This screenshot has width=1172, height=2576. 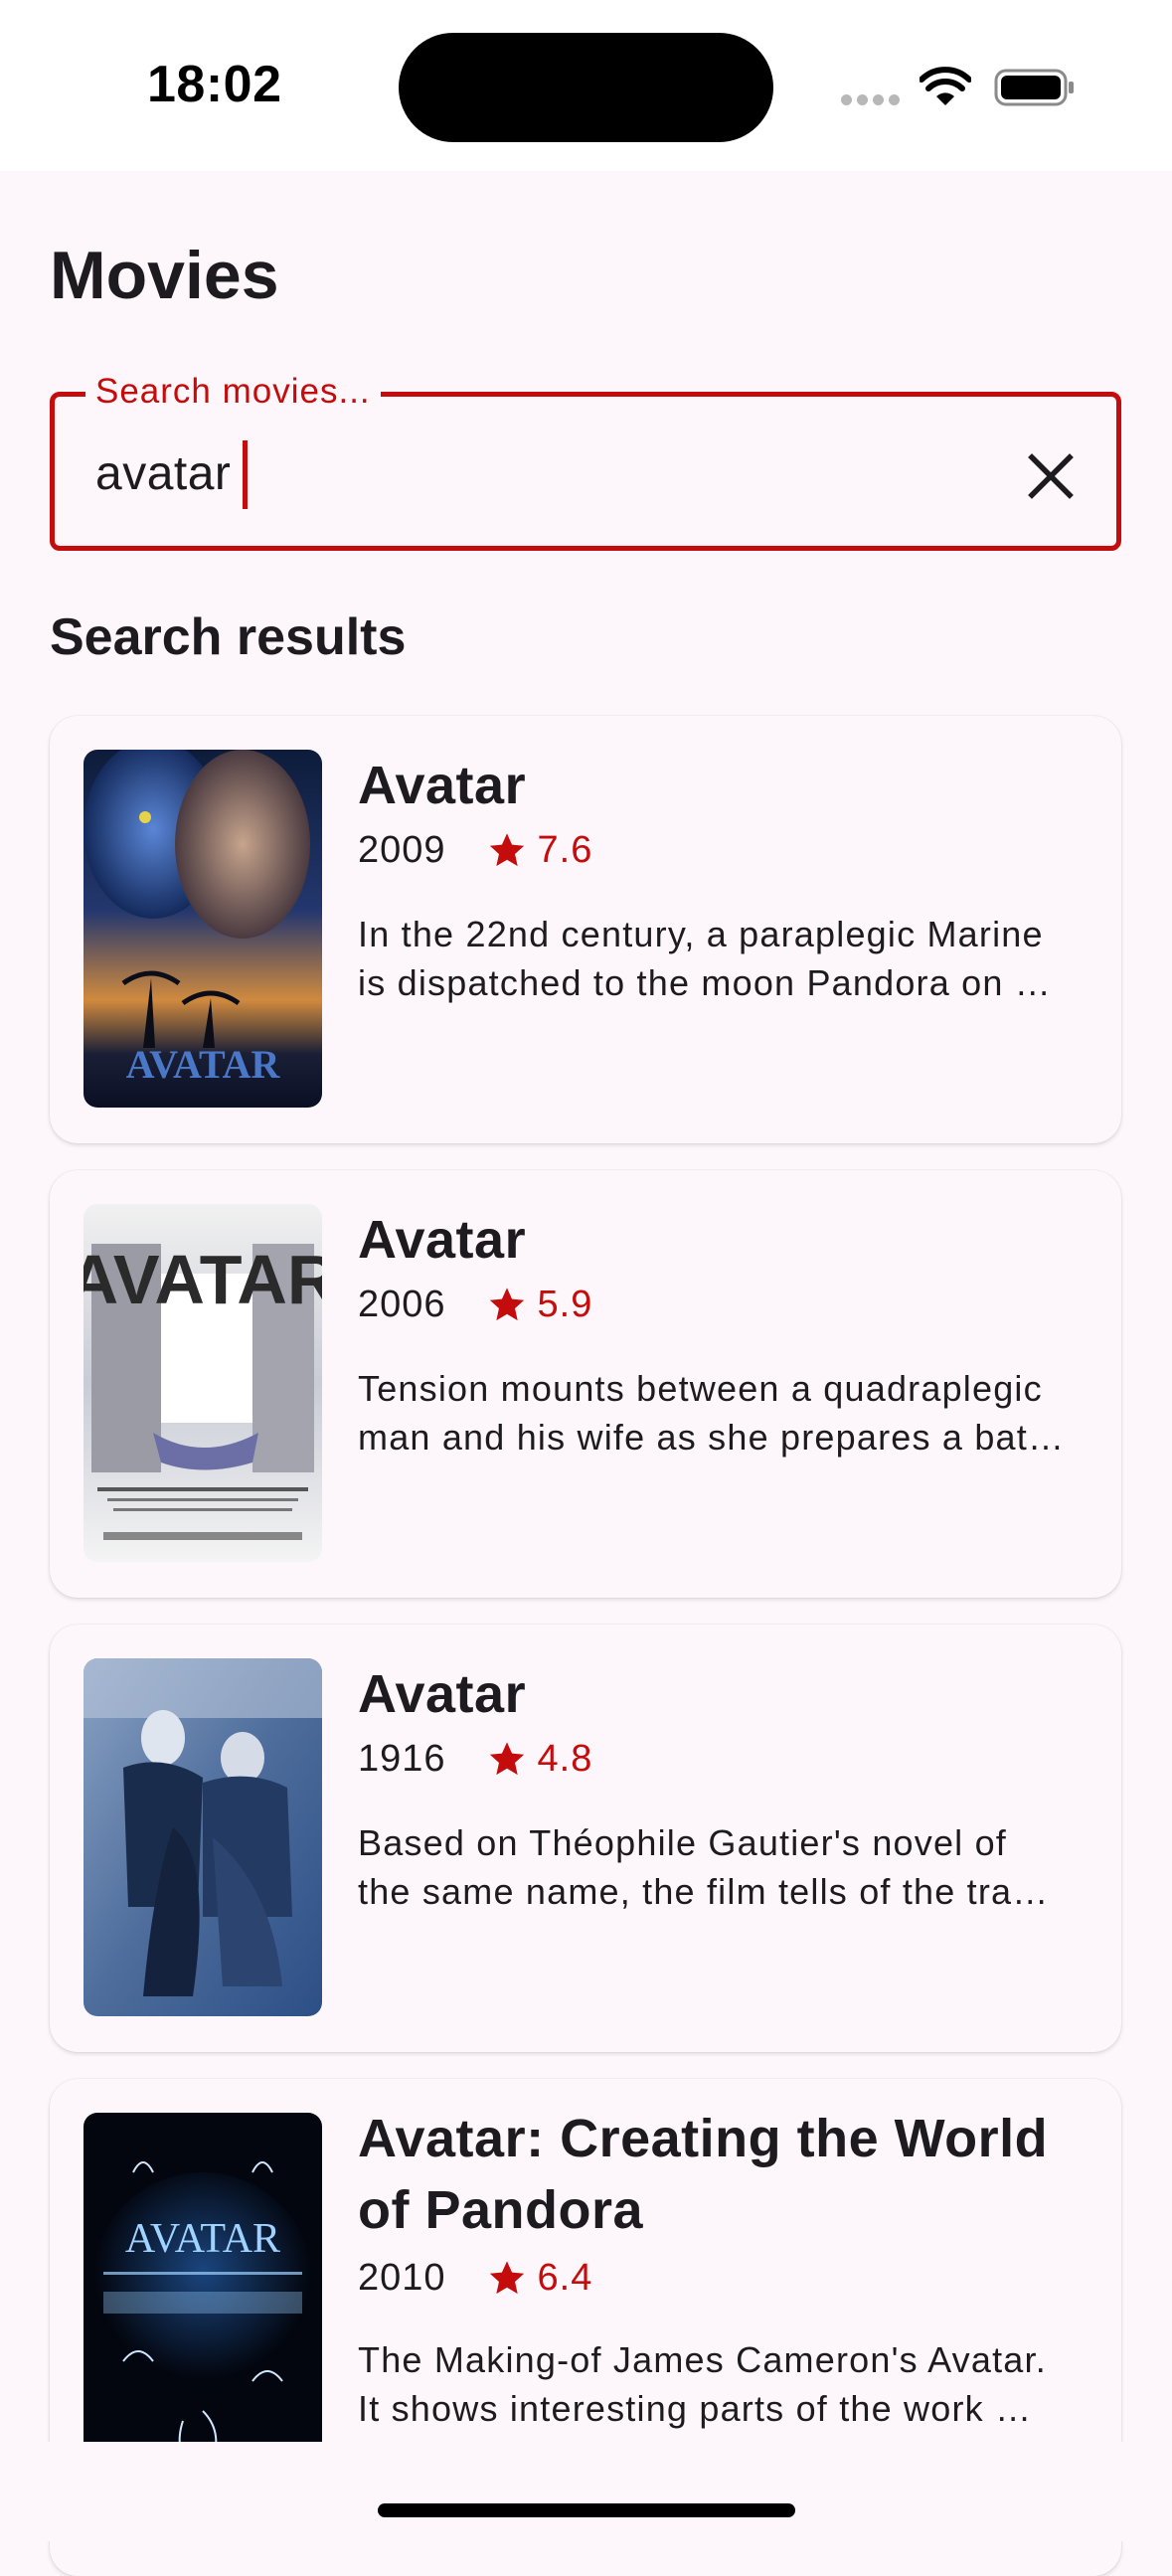 I want to click on bottom-safe-area, so click(x=586, y=2491).